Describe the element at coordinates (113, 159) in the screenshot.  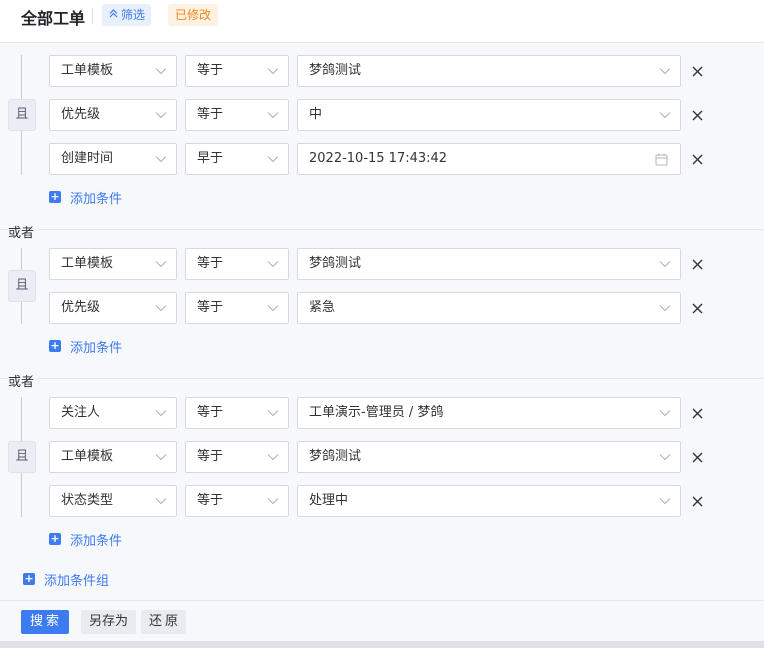
I see `field-select: 创建时间` at that location.